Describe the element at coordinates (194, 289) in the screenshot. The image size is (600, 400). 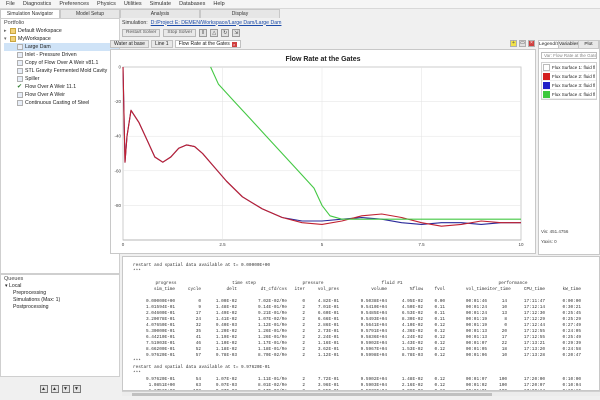
I see `console-cell: cycle` at that location.